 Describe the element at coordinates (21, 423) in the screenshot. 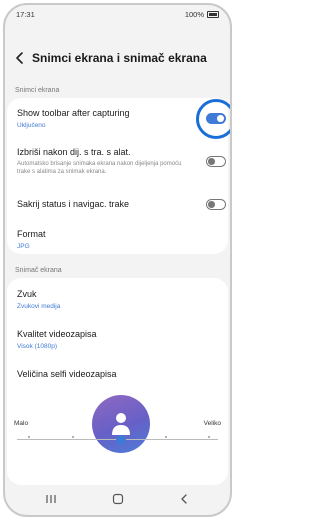

I see `slider-min-label: Malo` at that location.